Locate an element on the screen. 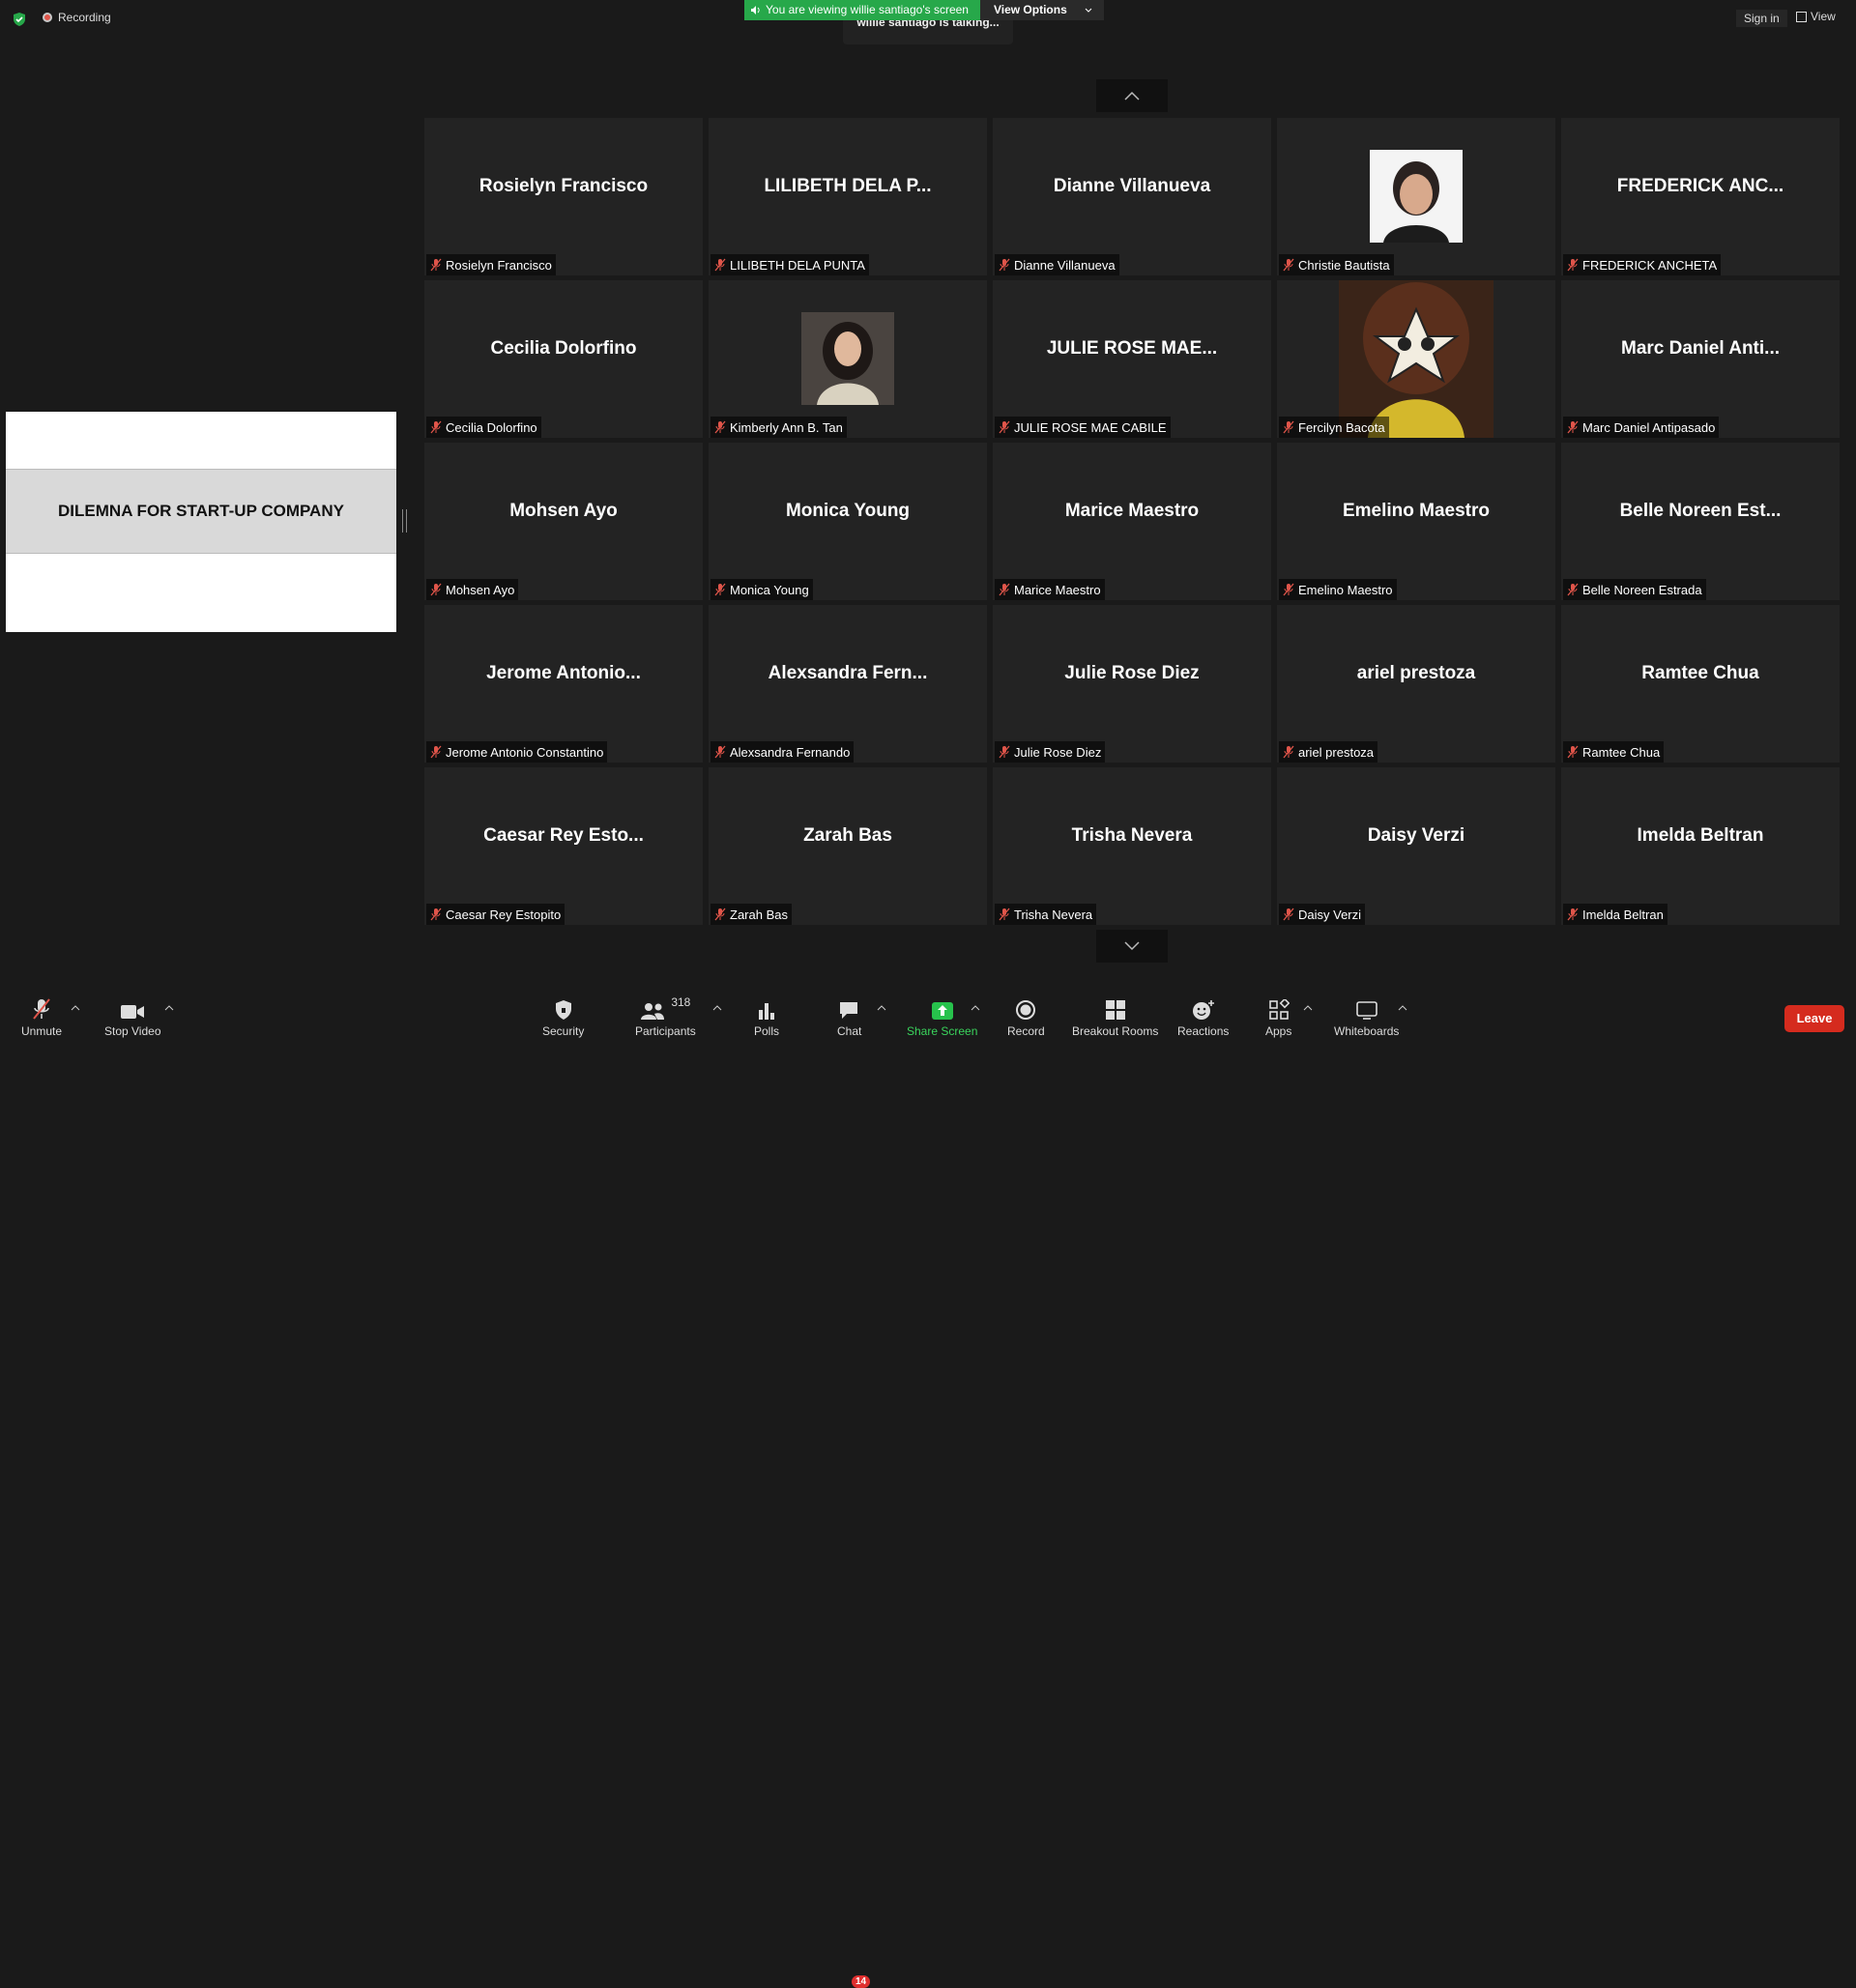  participant-name: Belle Noreen Estrada is located at coordinates (1642, 589).